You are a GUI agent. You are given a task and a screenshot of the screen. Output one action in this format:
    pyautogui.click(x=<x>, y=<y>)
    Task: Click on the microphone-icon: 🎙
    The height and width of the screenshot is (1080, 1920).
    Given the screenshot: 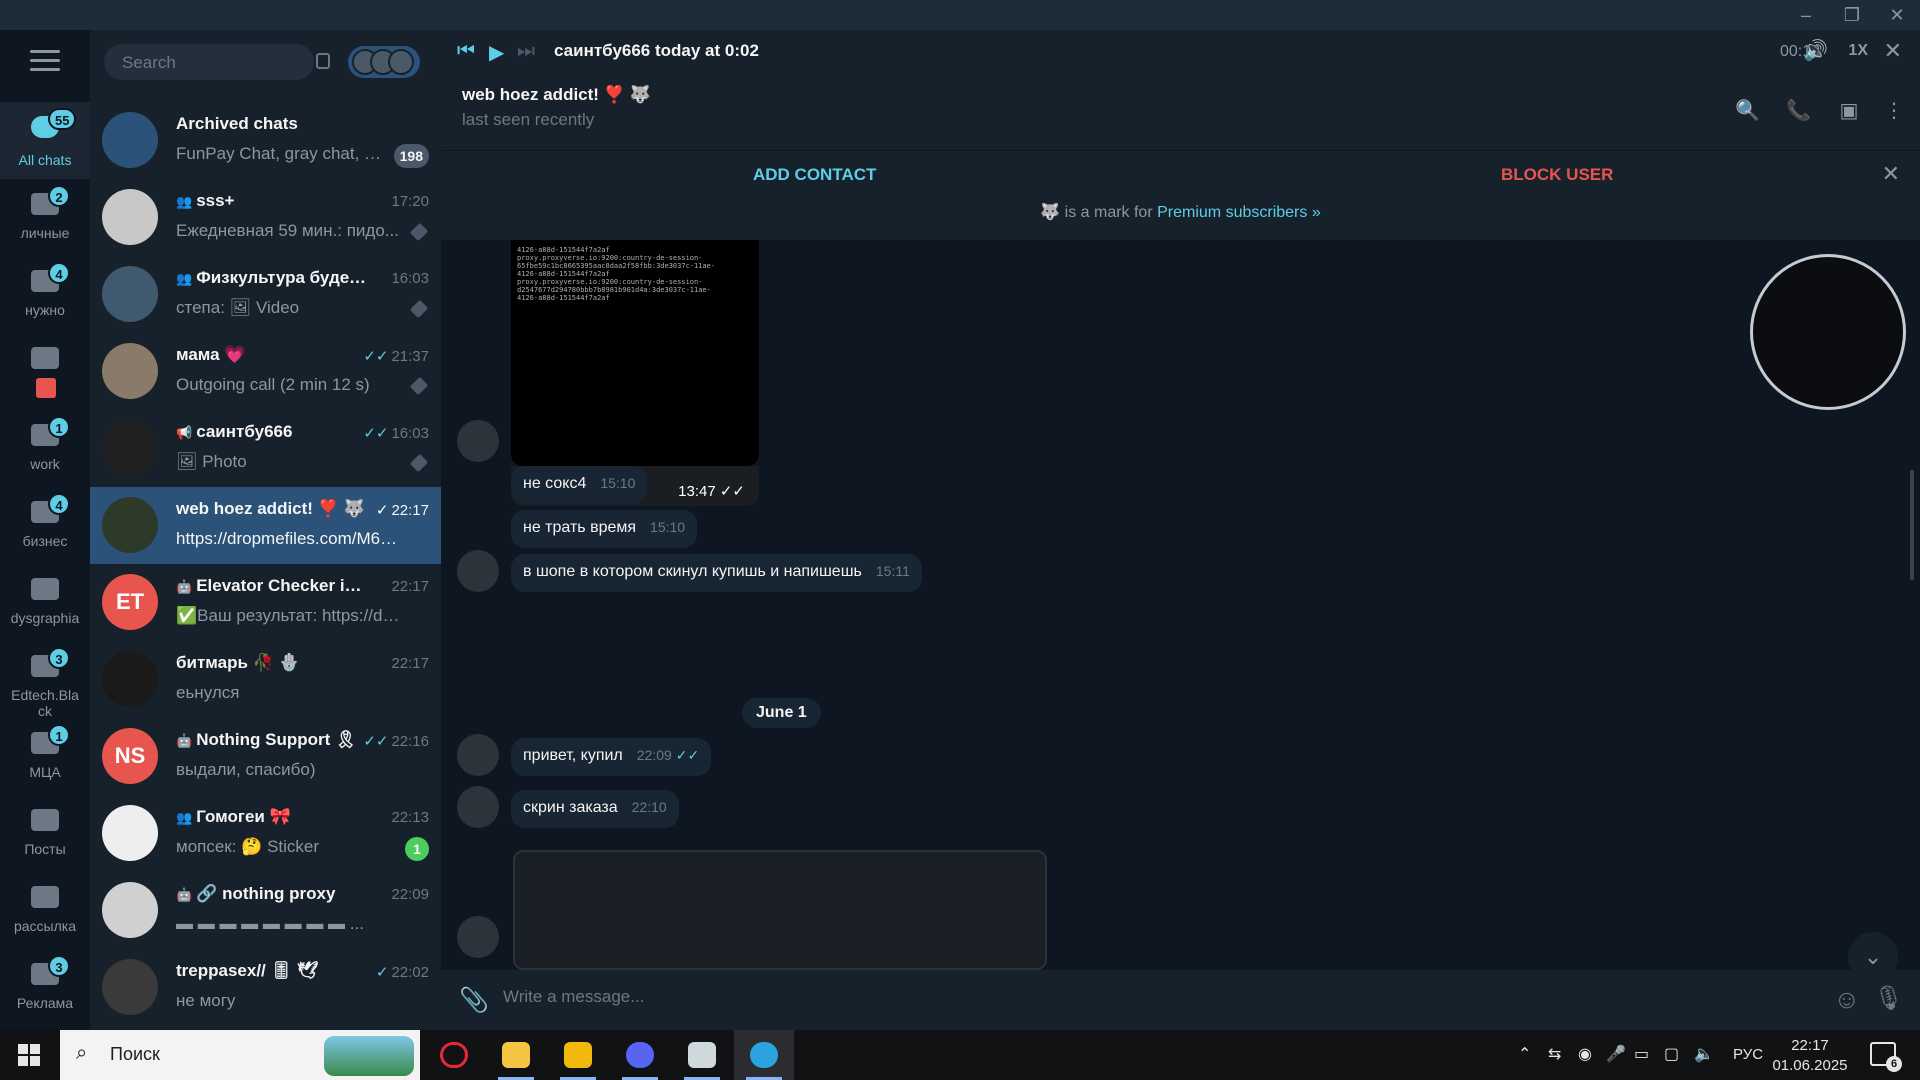 What is the action you would take?
    pyautogui.click(x=1889, y=998)
    